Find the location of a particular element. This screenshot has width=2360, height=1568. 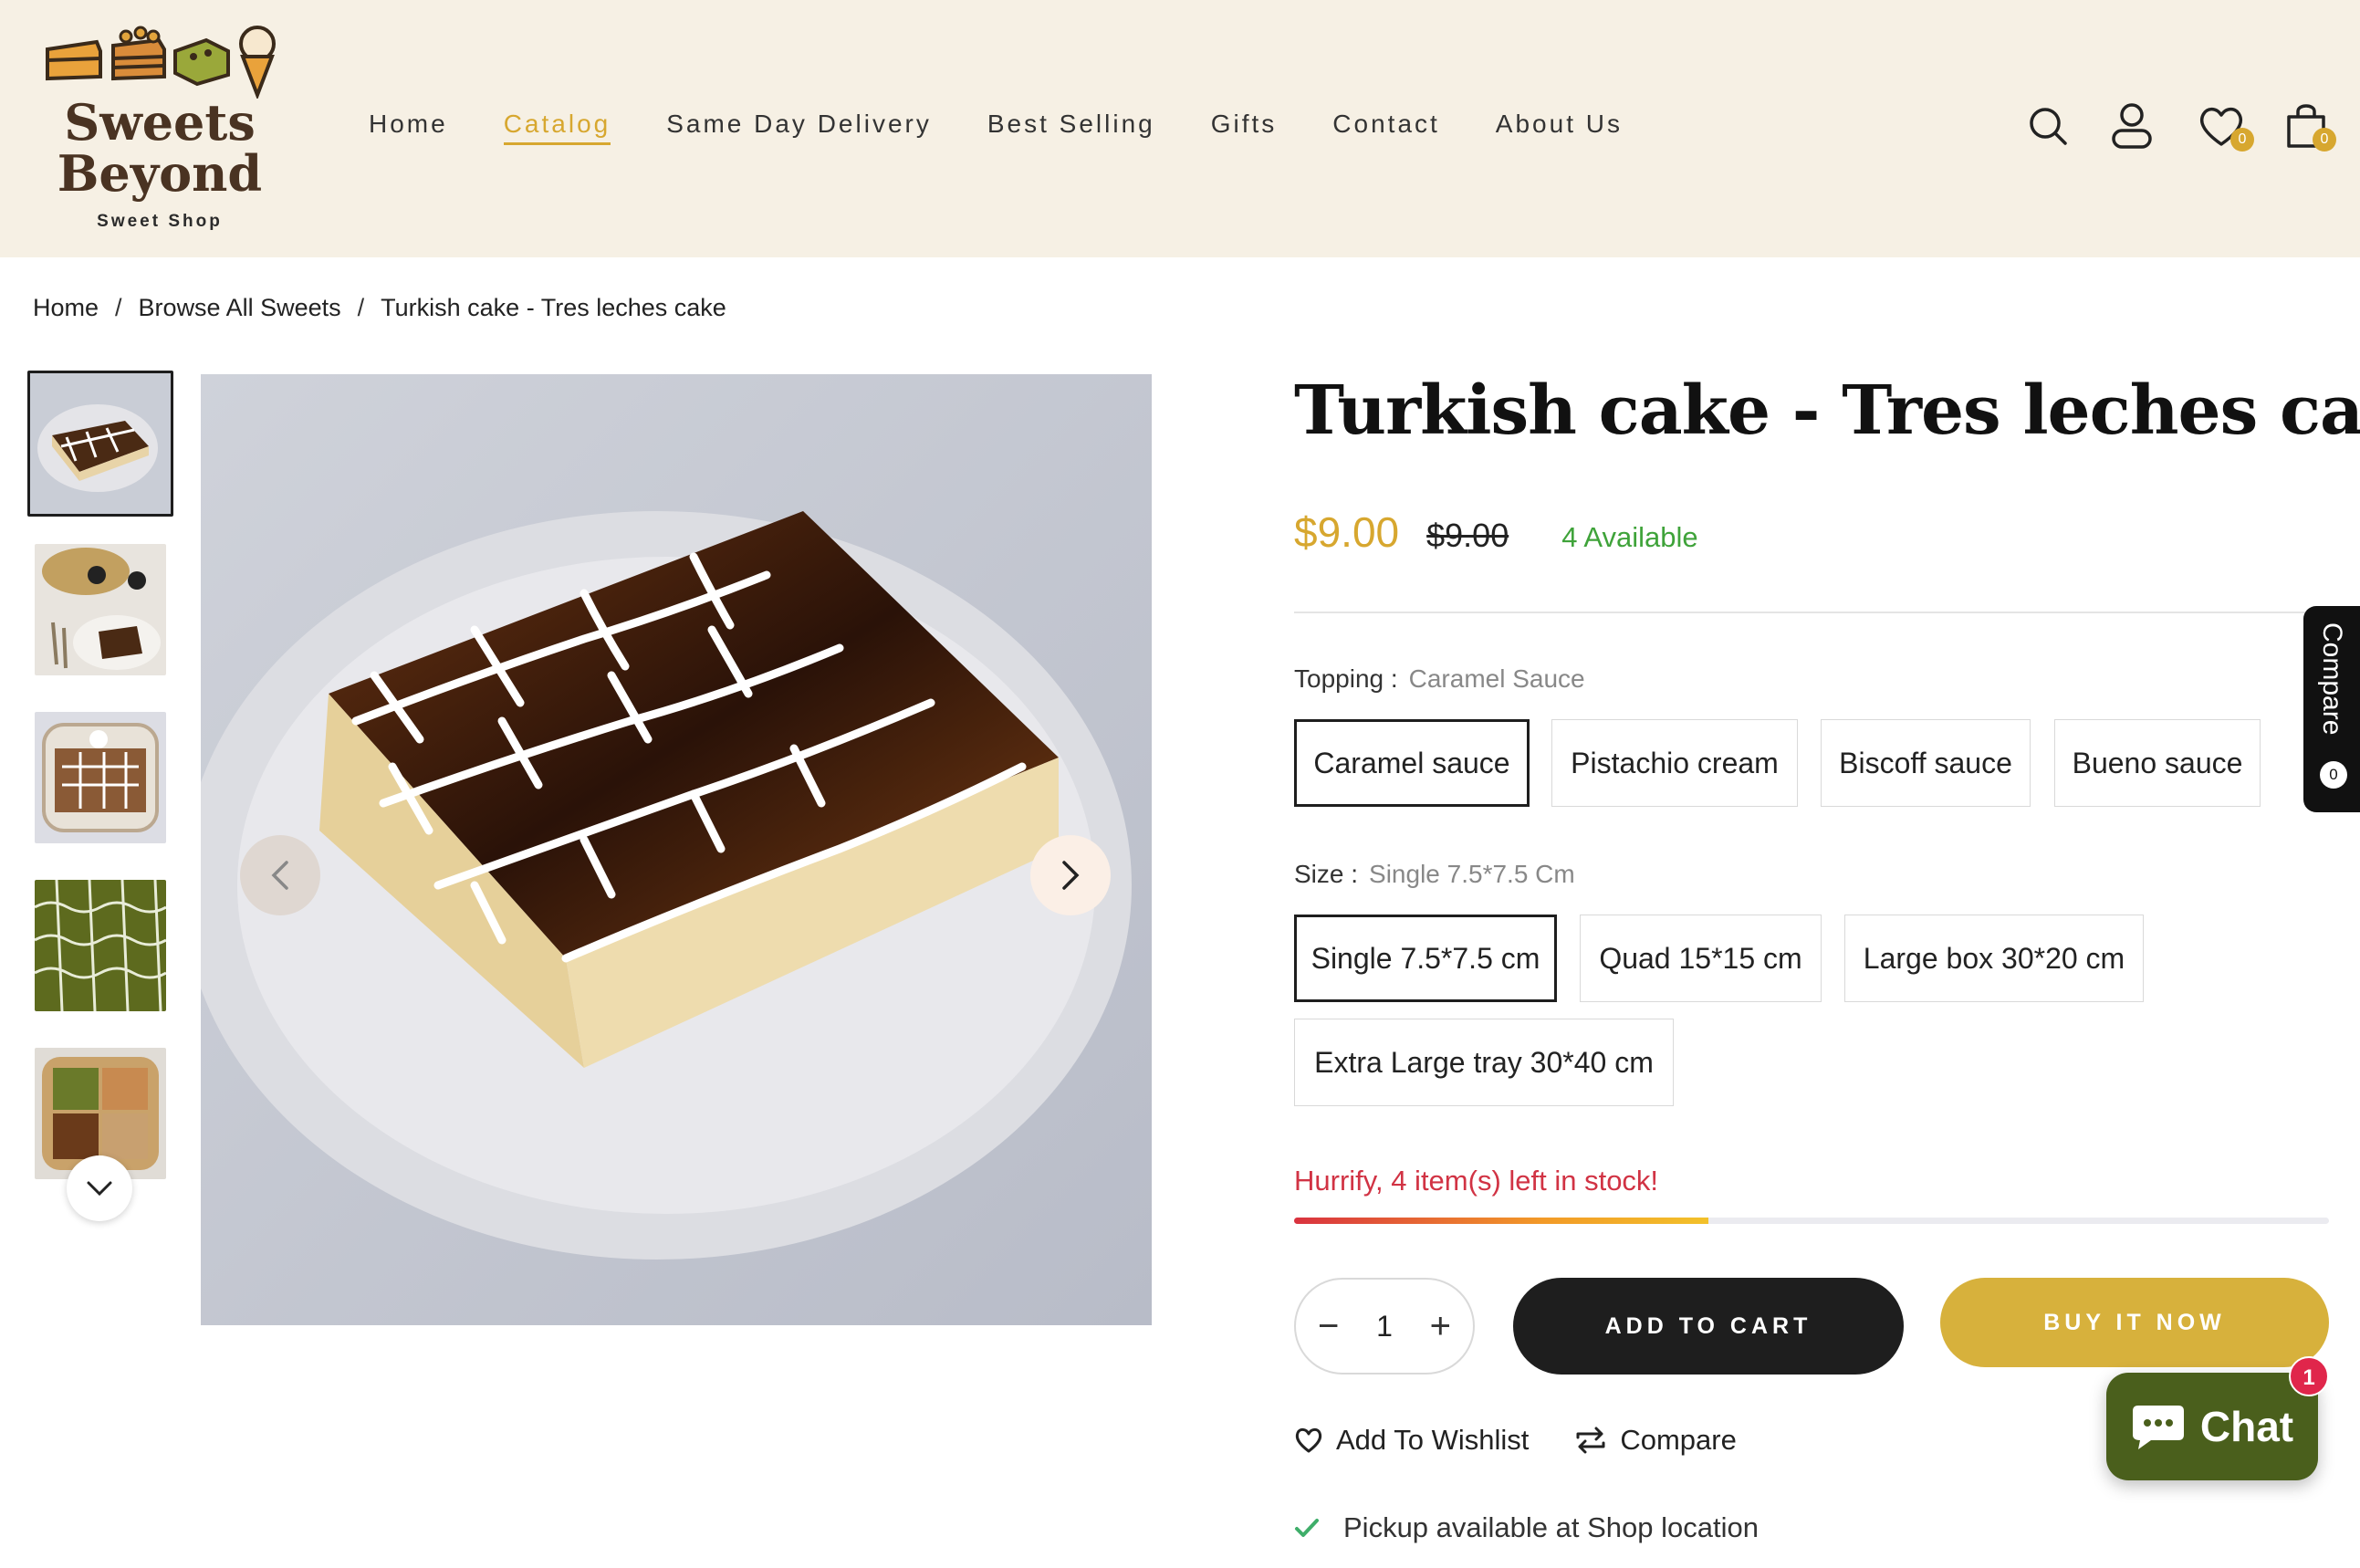

image-prev-button is located at coordinates (280, 875).